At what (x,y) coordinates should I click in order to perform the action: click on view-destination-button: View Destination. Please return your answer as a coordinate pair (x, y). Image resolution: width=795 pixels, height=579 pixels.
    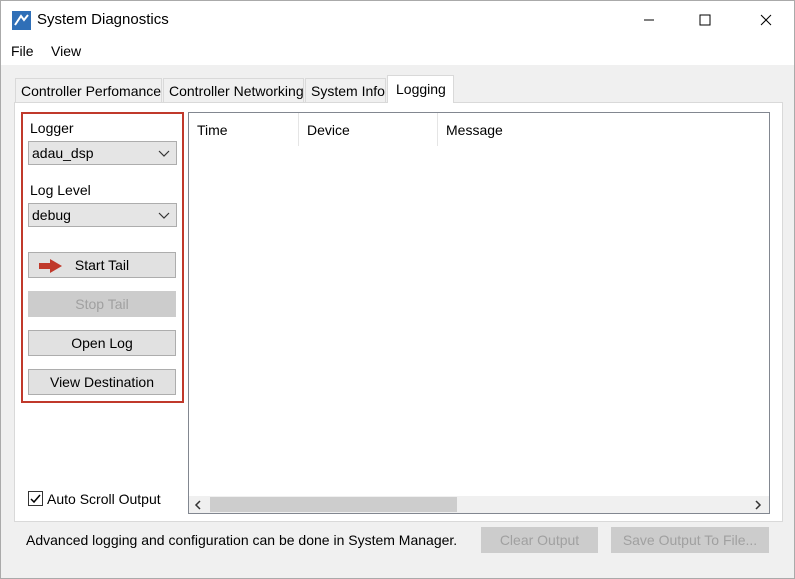
    Looking at the image, I should click on (102, 382).